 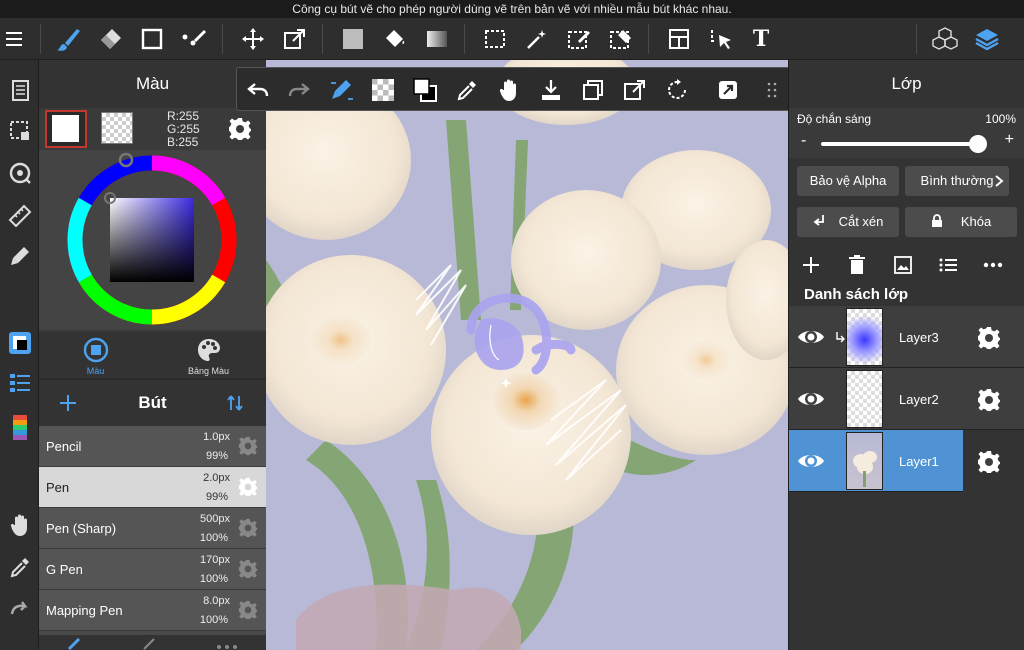 What do you see at coordinates (919, 399) in the screenshot?
I see `layer-name: Layer2` at bounding box center [919, 399].